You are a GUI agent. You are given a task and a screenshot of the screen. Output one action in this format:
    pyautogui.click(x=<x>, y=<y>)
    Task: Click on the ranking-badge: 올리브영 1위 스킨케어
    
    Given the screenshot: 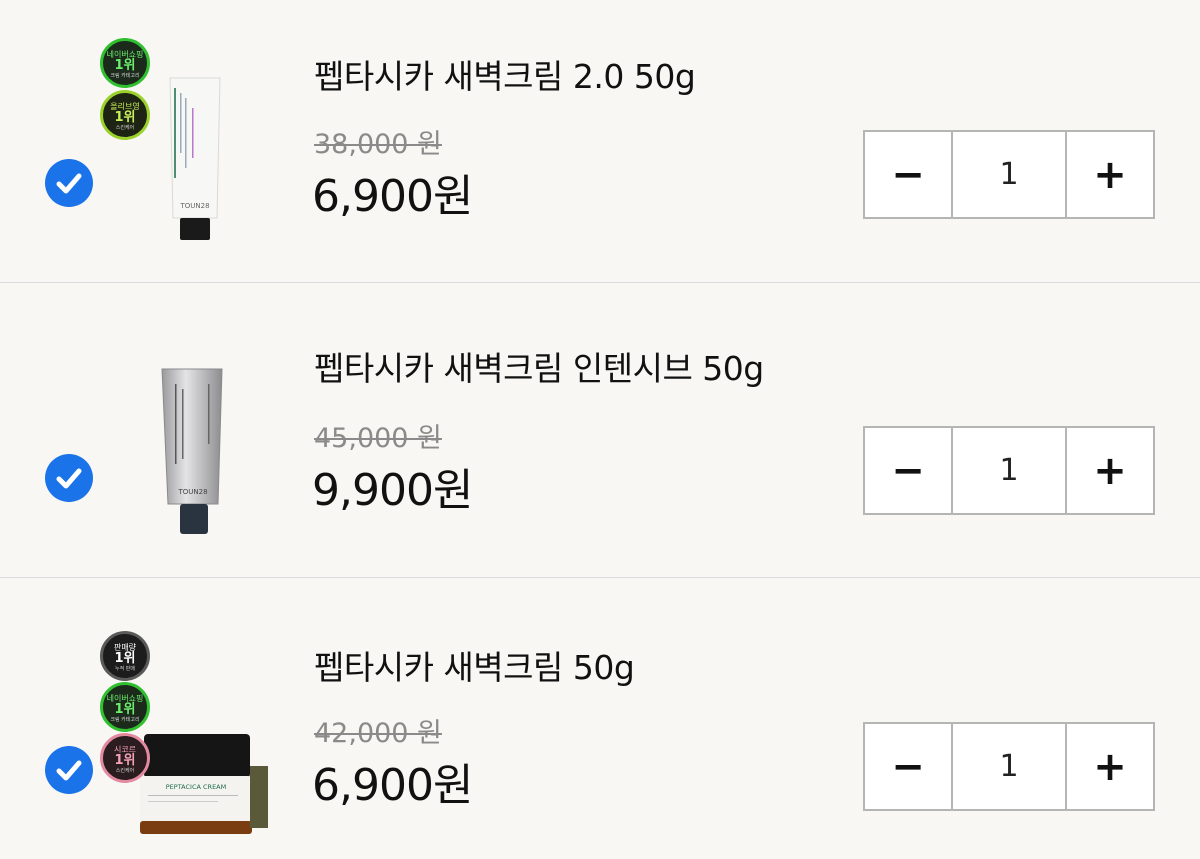 What is the action you would take?
    pyautogui.click(x=125, y=115)
    